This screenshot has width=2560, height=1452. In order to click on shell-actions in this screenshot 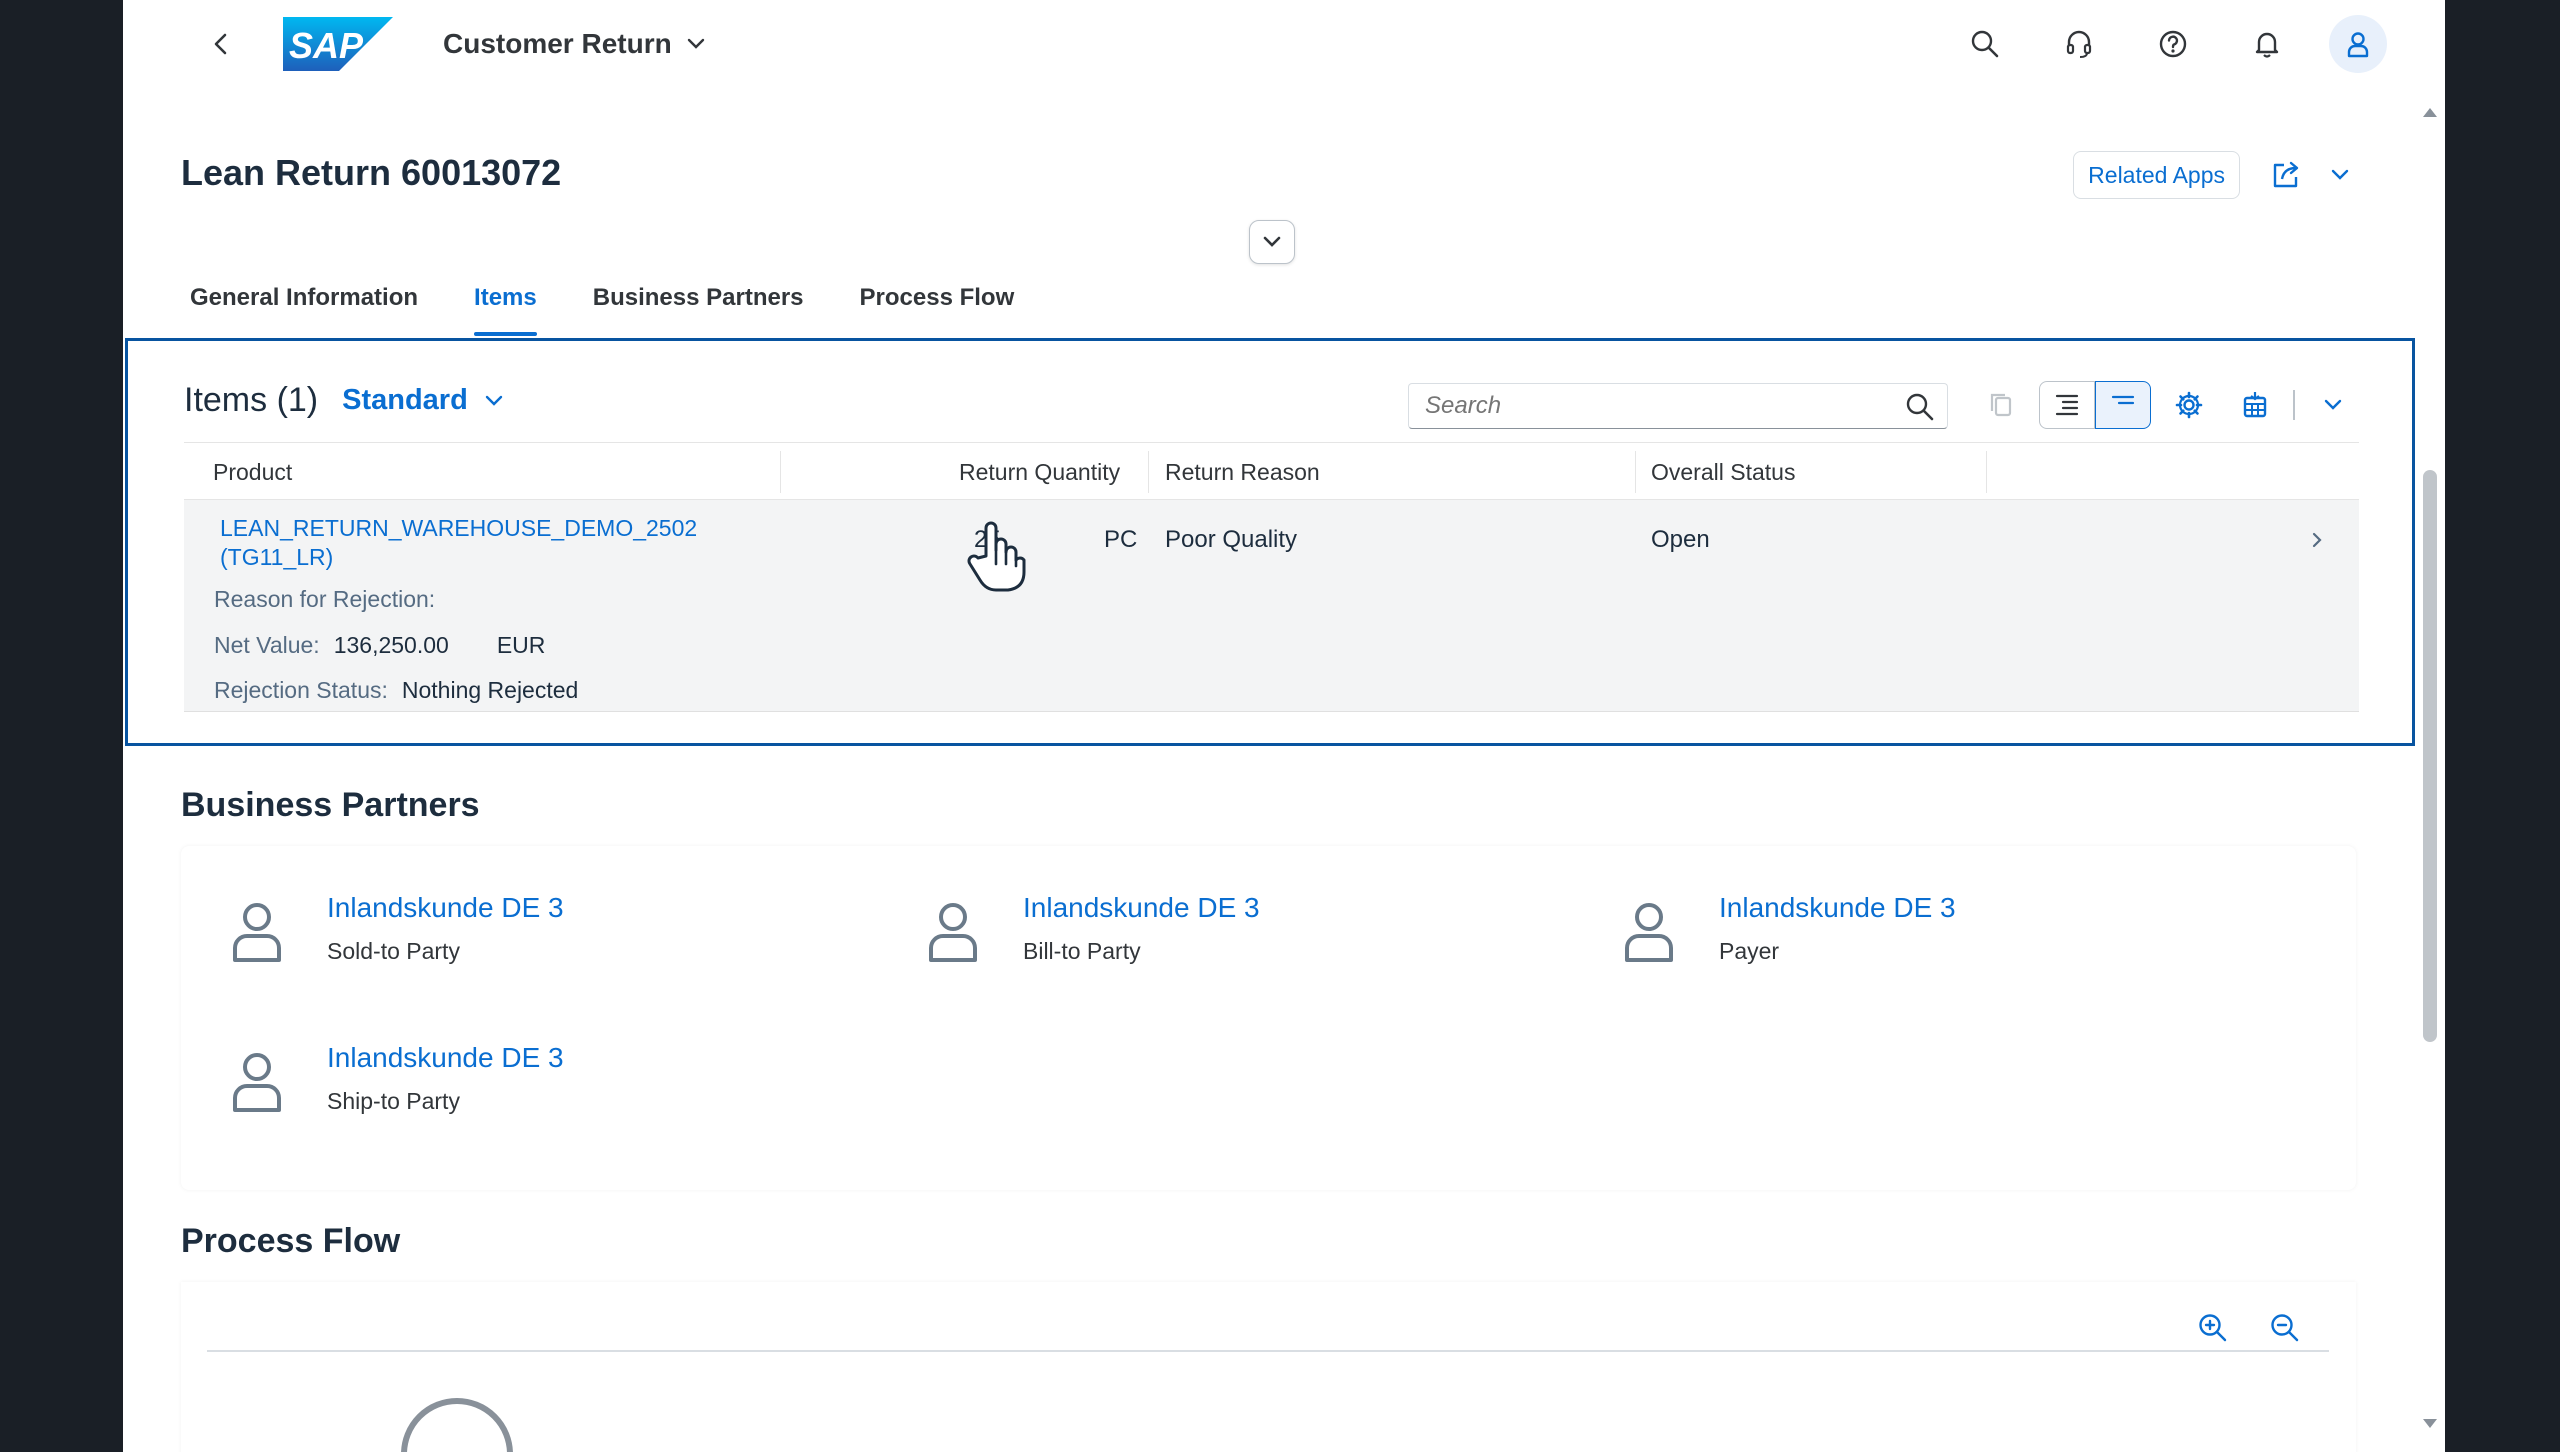, I will do `click(2170, 44)`.